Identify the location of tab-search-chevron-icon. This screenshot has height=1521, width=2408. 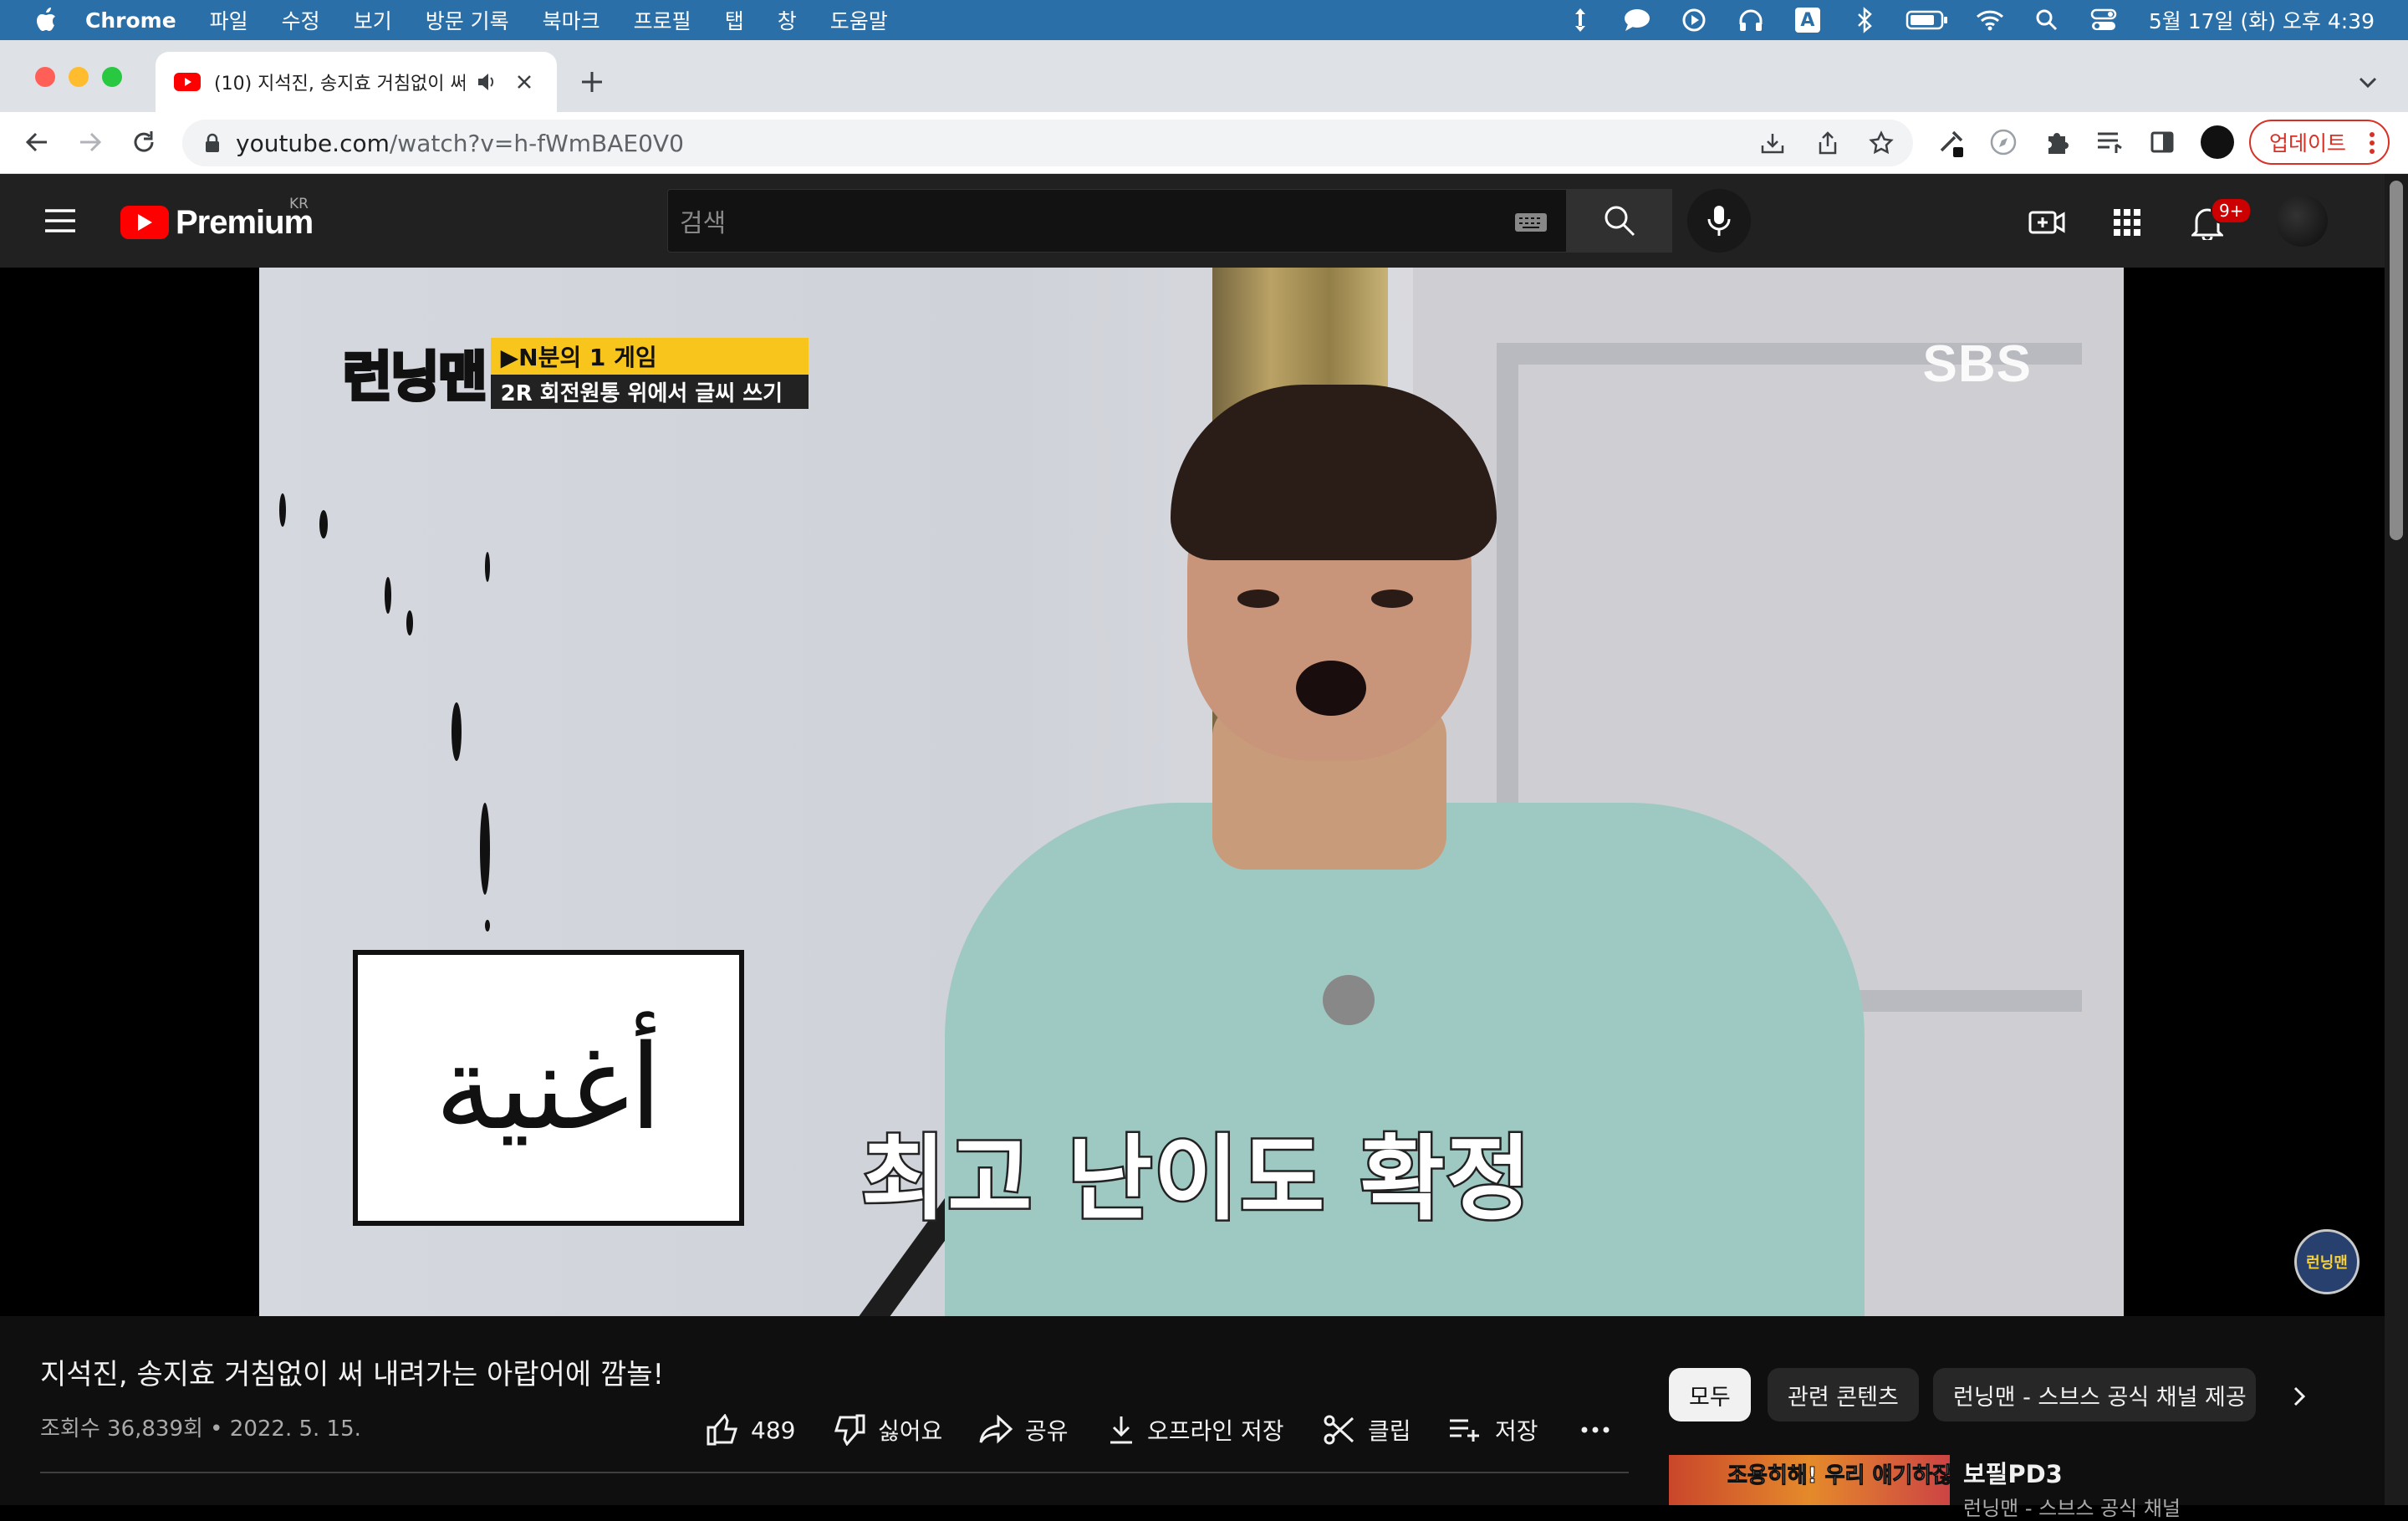
(2368, 82).